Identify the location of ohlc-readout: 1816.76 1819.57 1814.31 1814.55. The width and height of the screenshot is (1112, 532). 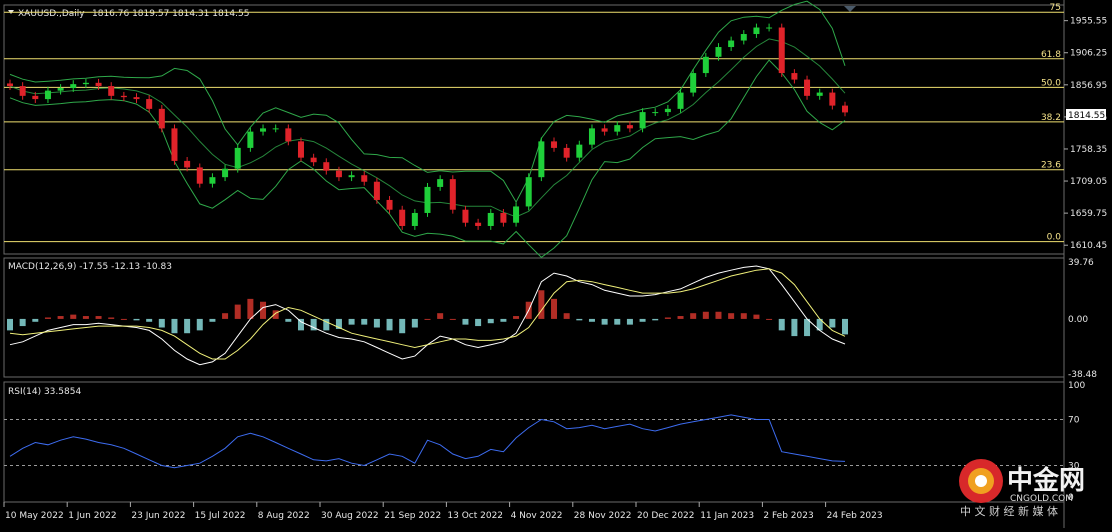
(170, 14).